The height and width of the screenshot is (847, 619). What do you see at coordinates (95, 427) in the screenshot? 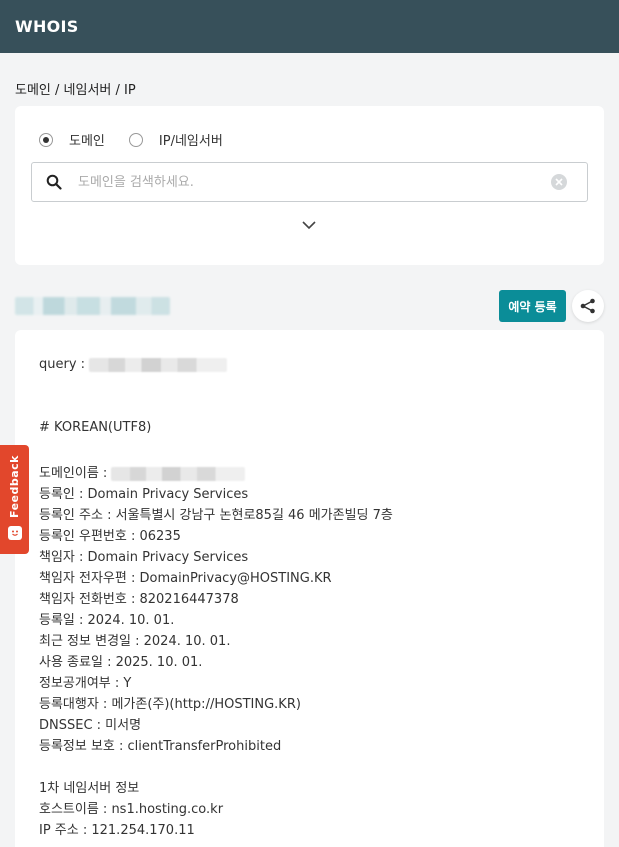
I see `result-line: # KOREAN(UTF8)` at bounding box center [95, 427].